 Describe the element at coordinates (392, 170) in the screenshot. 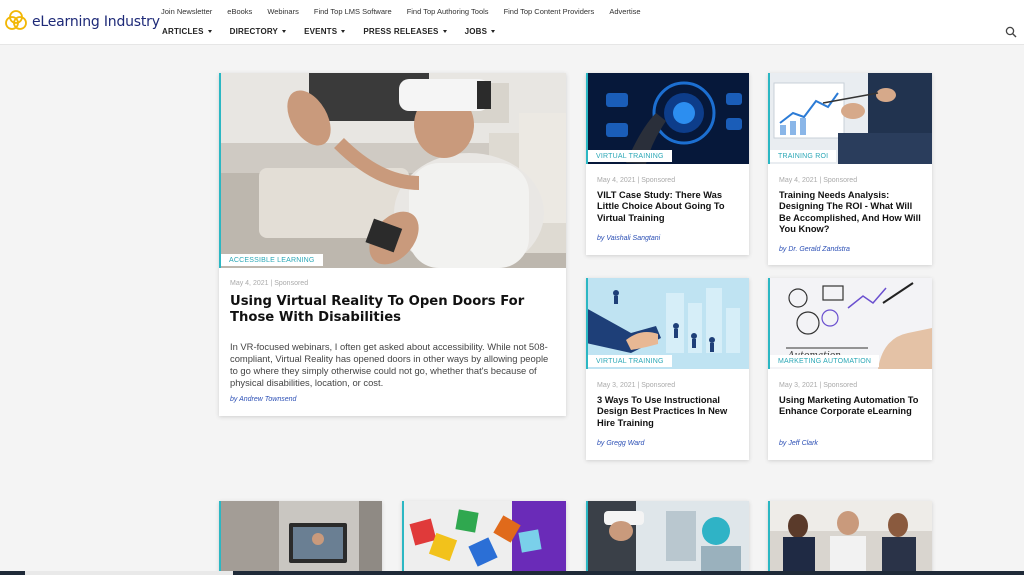

I see `featured-article-image` at that location.